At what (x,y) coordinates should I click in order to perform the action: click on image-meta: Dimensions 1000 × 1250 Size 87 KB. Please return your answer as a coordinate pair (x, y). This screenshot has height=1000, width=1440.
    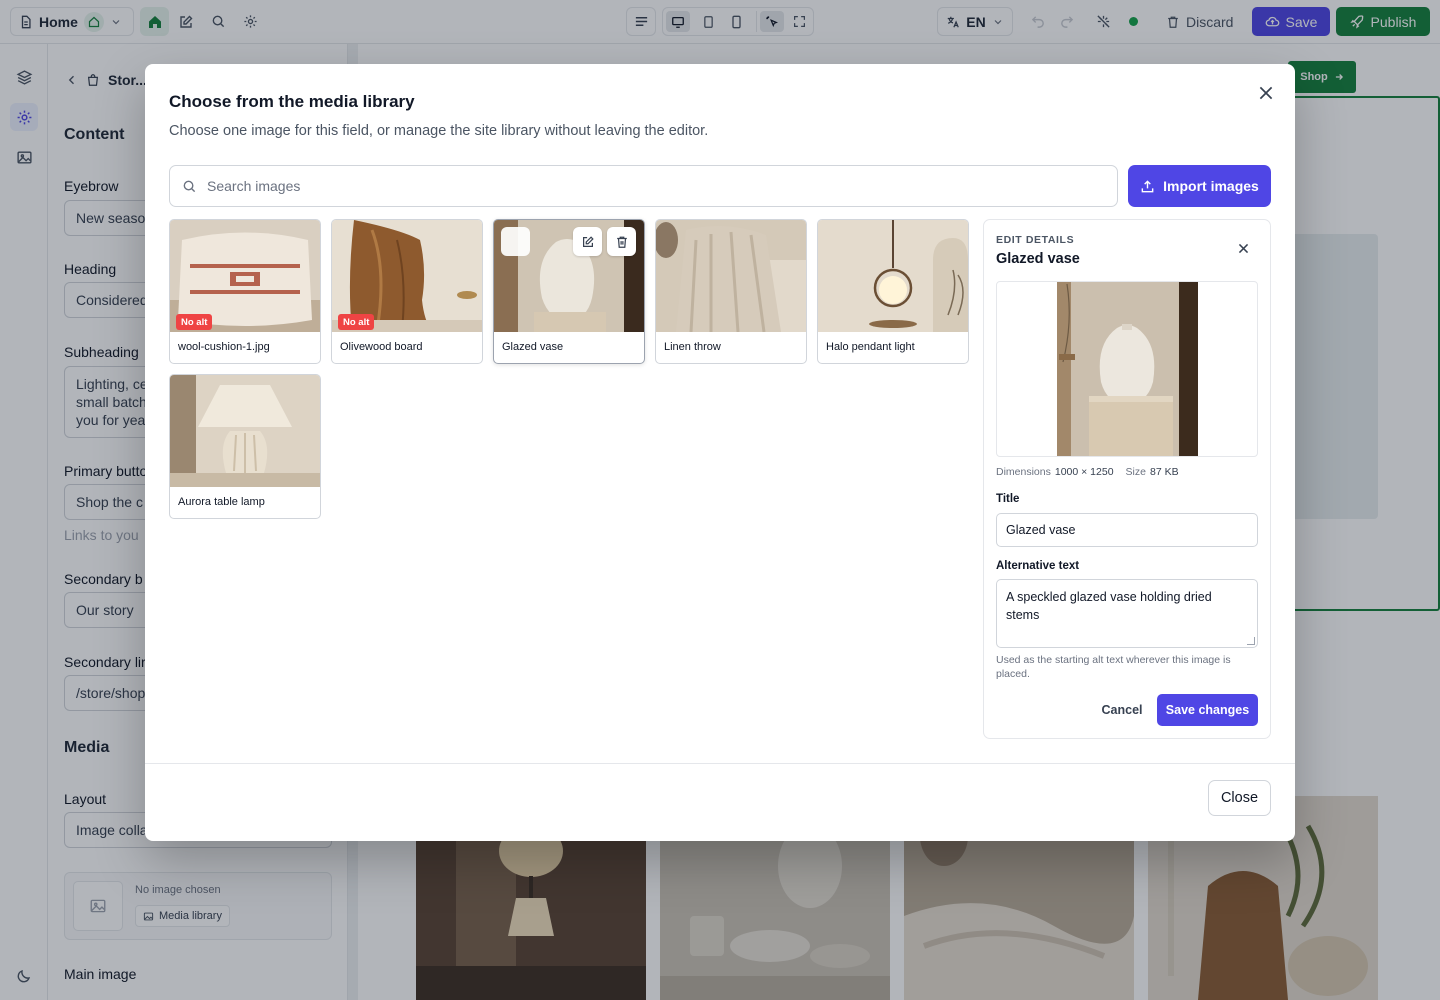
    Looking at the image, I should click on (1091, 472).